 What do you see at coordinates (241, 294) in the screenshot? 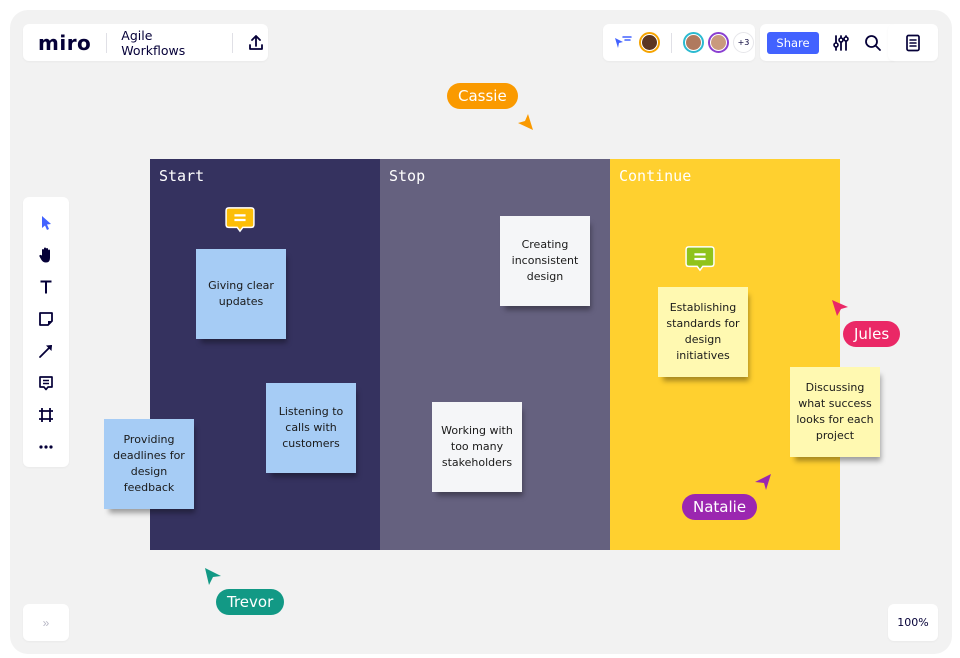
I see `sticky-note: Giving clear updates` at bounding box center [241, 294].